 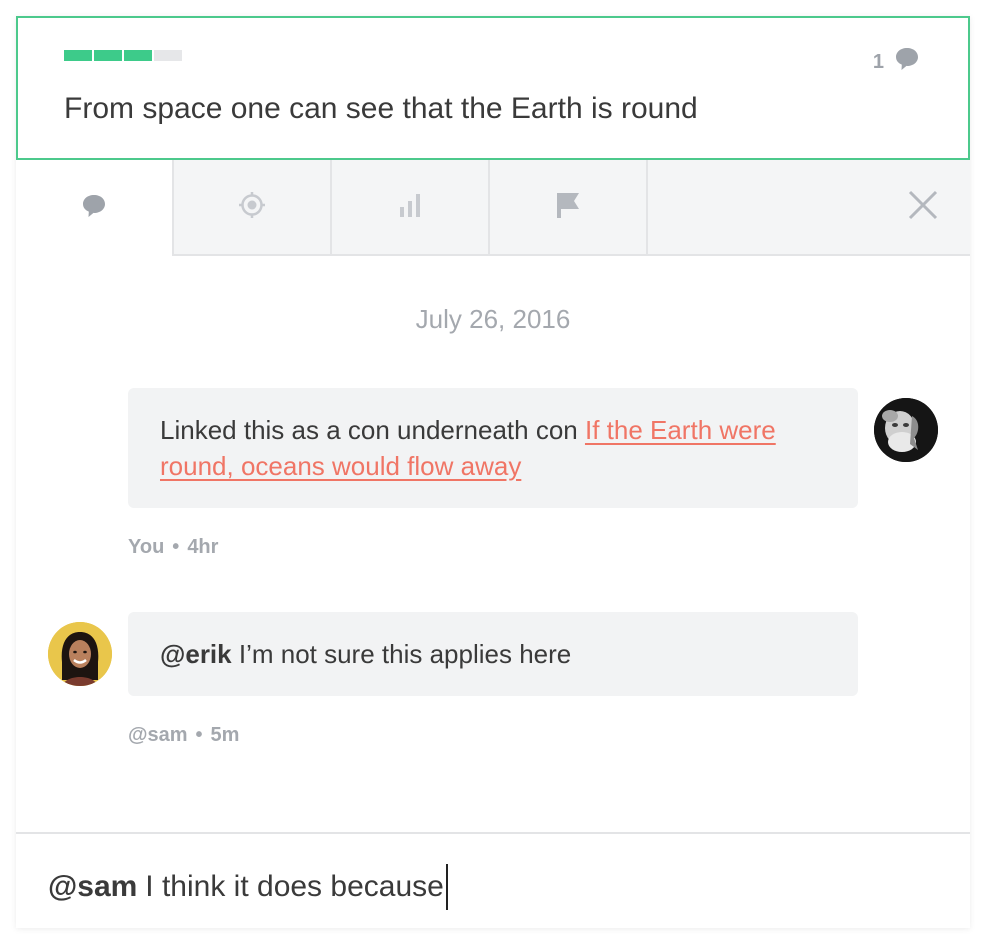 I want to click on close-tab, so click(x=809, y=208).